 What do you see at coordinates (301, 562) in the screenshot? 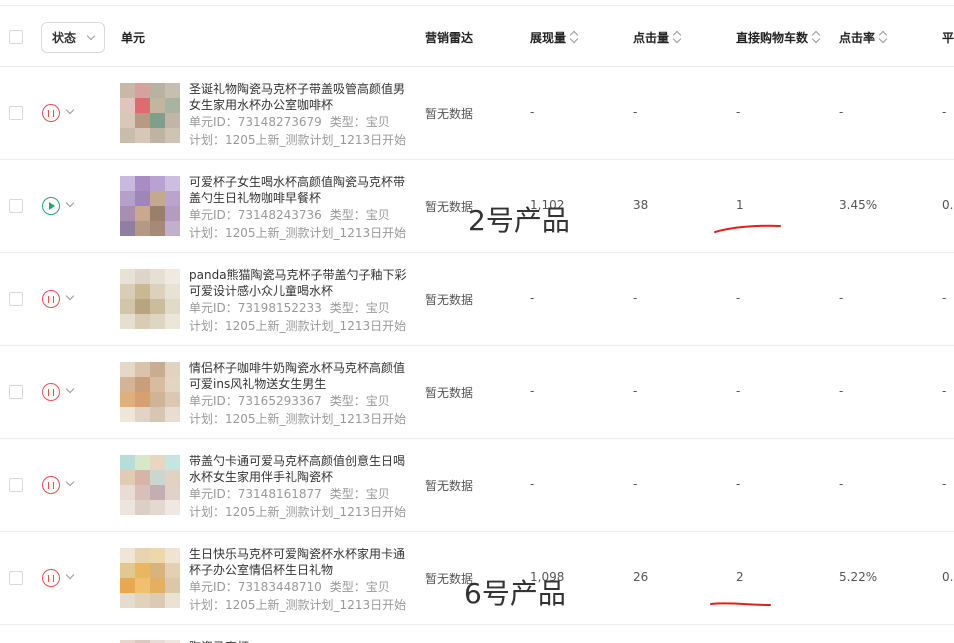
I see `product-title: 生日快乐马克杯可爱陶瓷杯水杯家用卡通杯子办公室情侣杯生日礼物` at bounding box center [301, 562].